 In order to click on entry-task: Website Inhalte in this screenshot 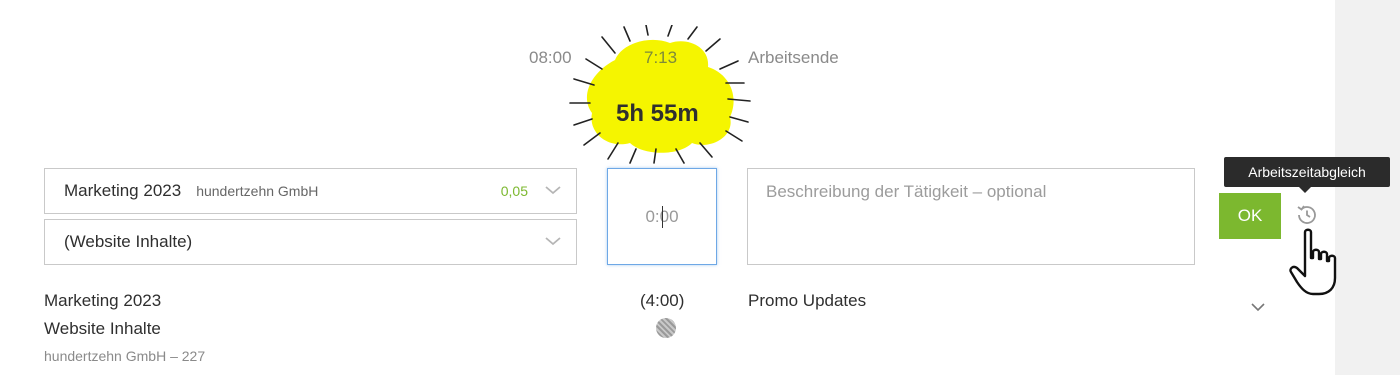, I will do `click(102, 328)`.